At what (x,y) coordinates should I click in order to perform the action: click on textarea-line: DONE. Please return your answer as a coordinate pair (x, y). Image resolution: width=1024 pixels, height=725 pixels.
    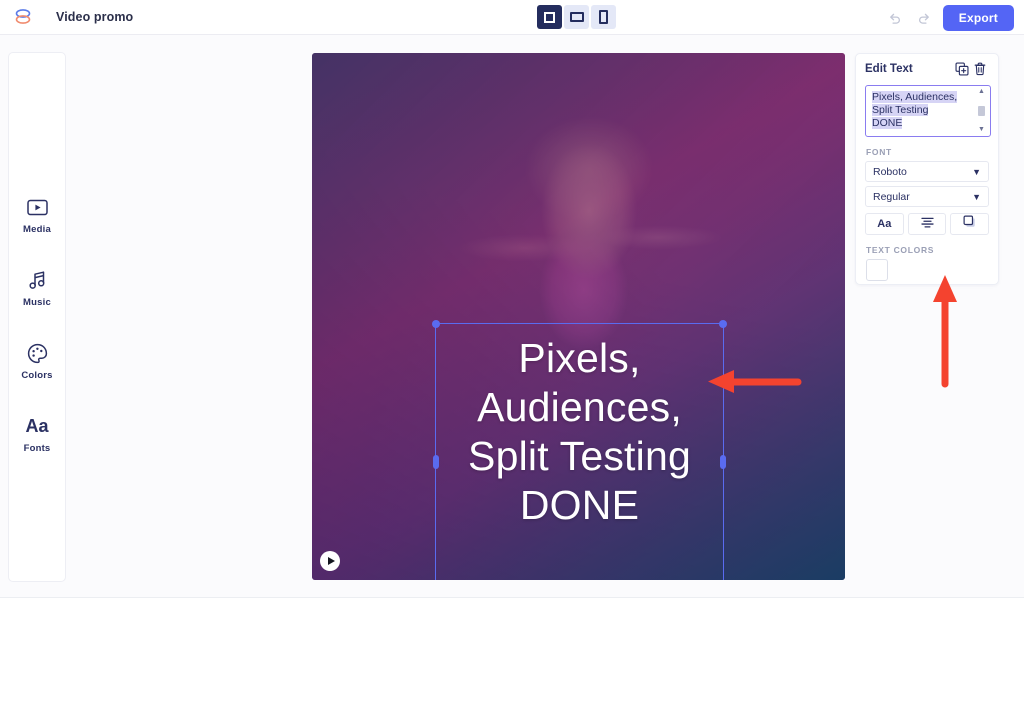
    Looking at the image, I should click on (924, 123).